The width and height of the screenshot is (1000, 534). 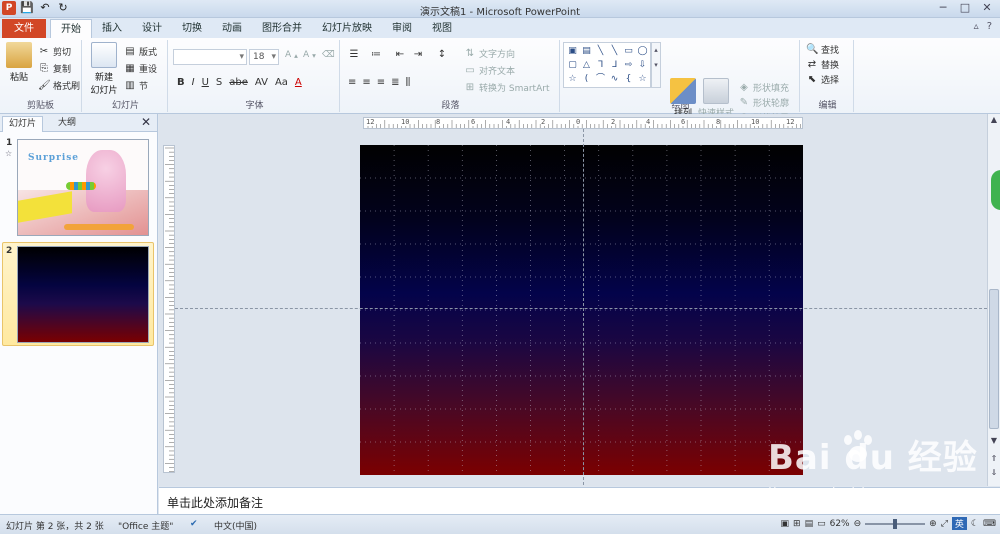 What do you see at coordinates (408, 82) in the screenshot?
I see `columns-icon: ⫼` at bounding box center [408, 82].